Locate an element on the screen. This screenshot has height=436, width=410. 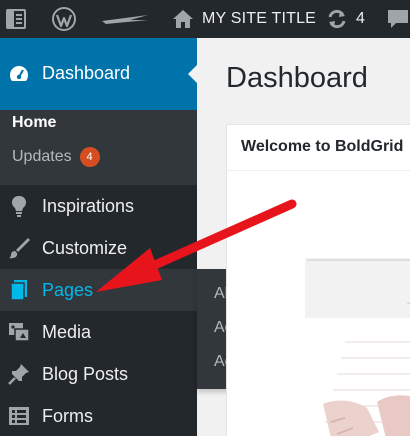
updates-link: 4 is located at coordinates (345, 19).